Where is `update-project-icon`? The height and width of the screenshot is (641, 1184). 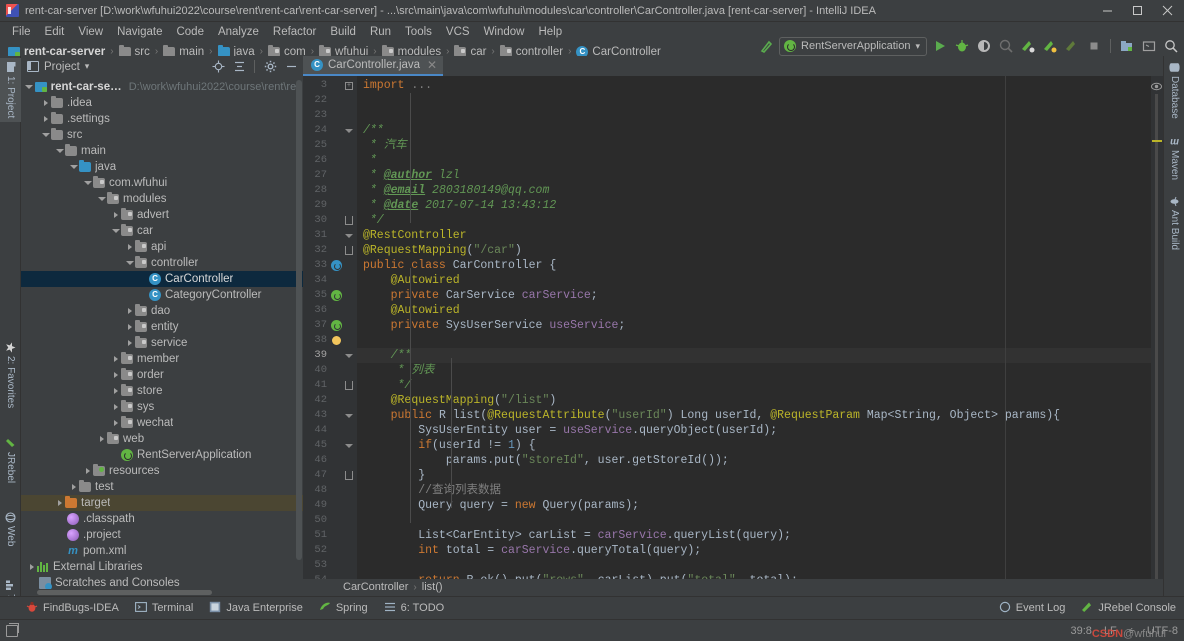
update-project-icon is located at coordinates (766, 46).